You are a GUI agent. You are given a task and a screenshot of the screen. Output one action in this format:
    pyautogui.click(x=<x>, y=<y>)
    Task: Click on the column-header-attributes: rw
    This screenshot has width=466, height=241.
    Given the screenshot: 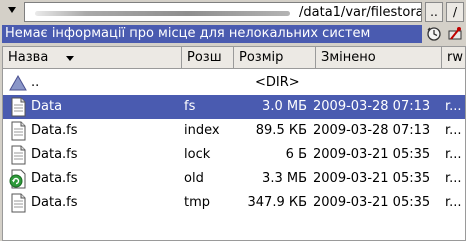 What is the action you would take?
    pyautogui.click(x=453, y=58)
    